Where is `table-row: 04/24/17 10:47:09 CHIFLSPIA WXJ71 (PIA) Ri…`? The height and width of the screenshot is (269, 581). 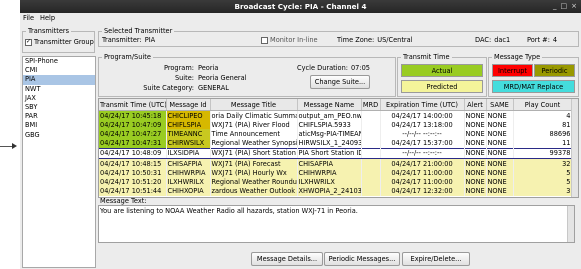
table-row: 04/24/17 10:47:09 CHIFLSPIA WXJ71 (PIA) Ri… is located at coordinates (336, 125).